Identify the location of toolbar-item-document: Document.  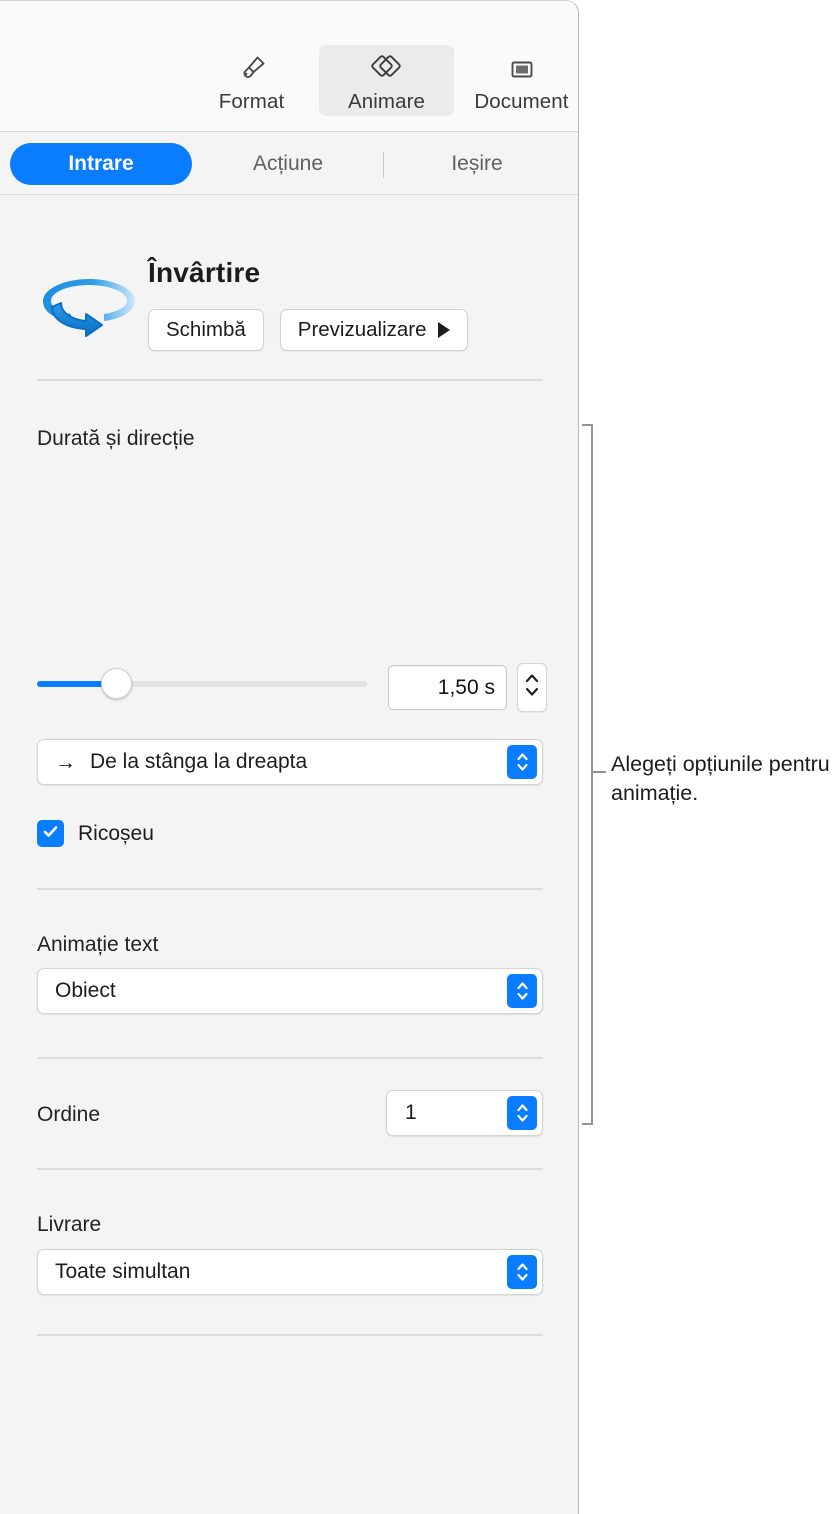
(516, 80).